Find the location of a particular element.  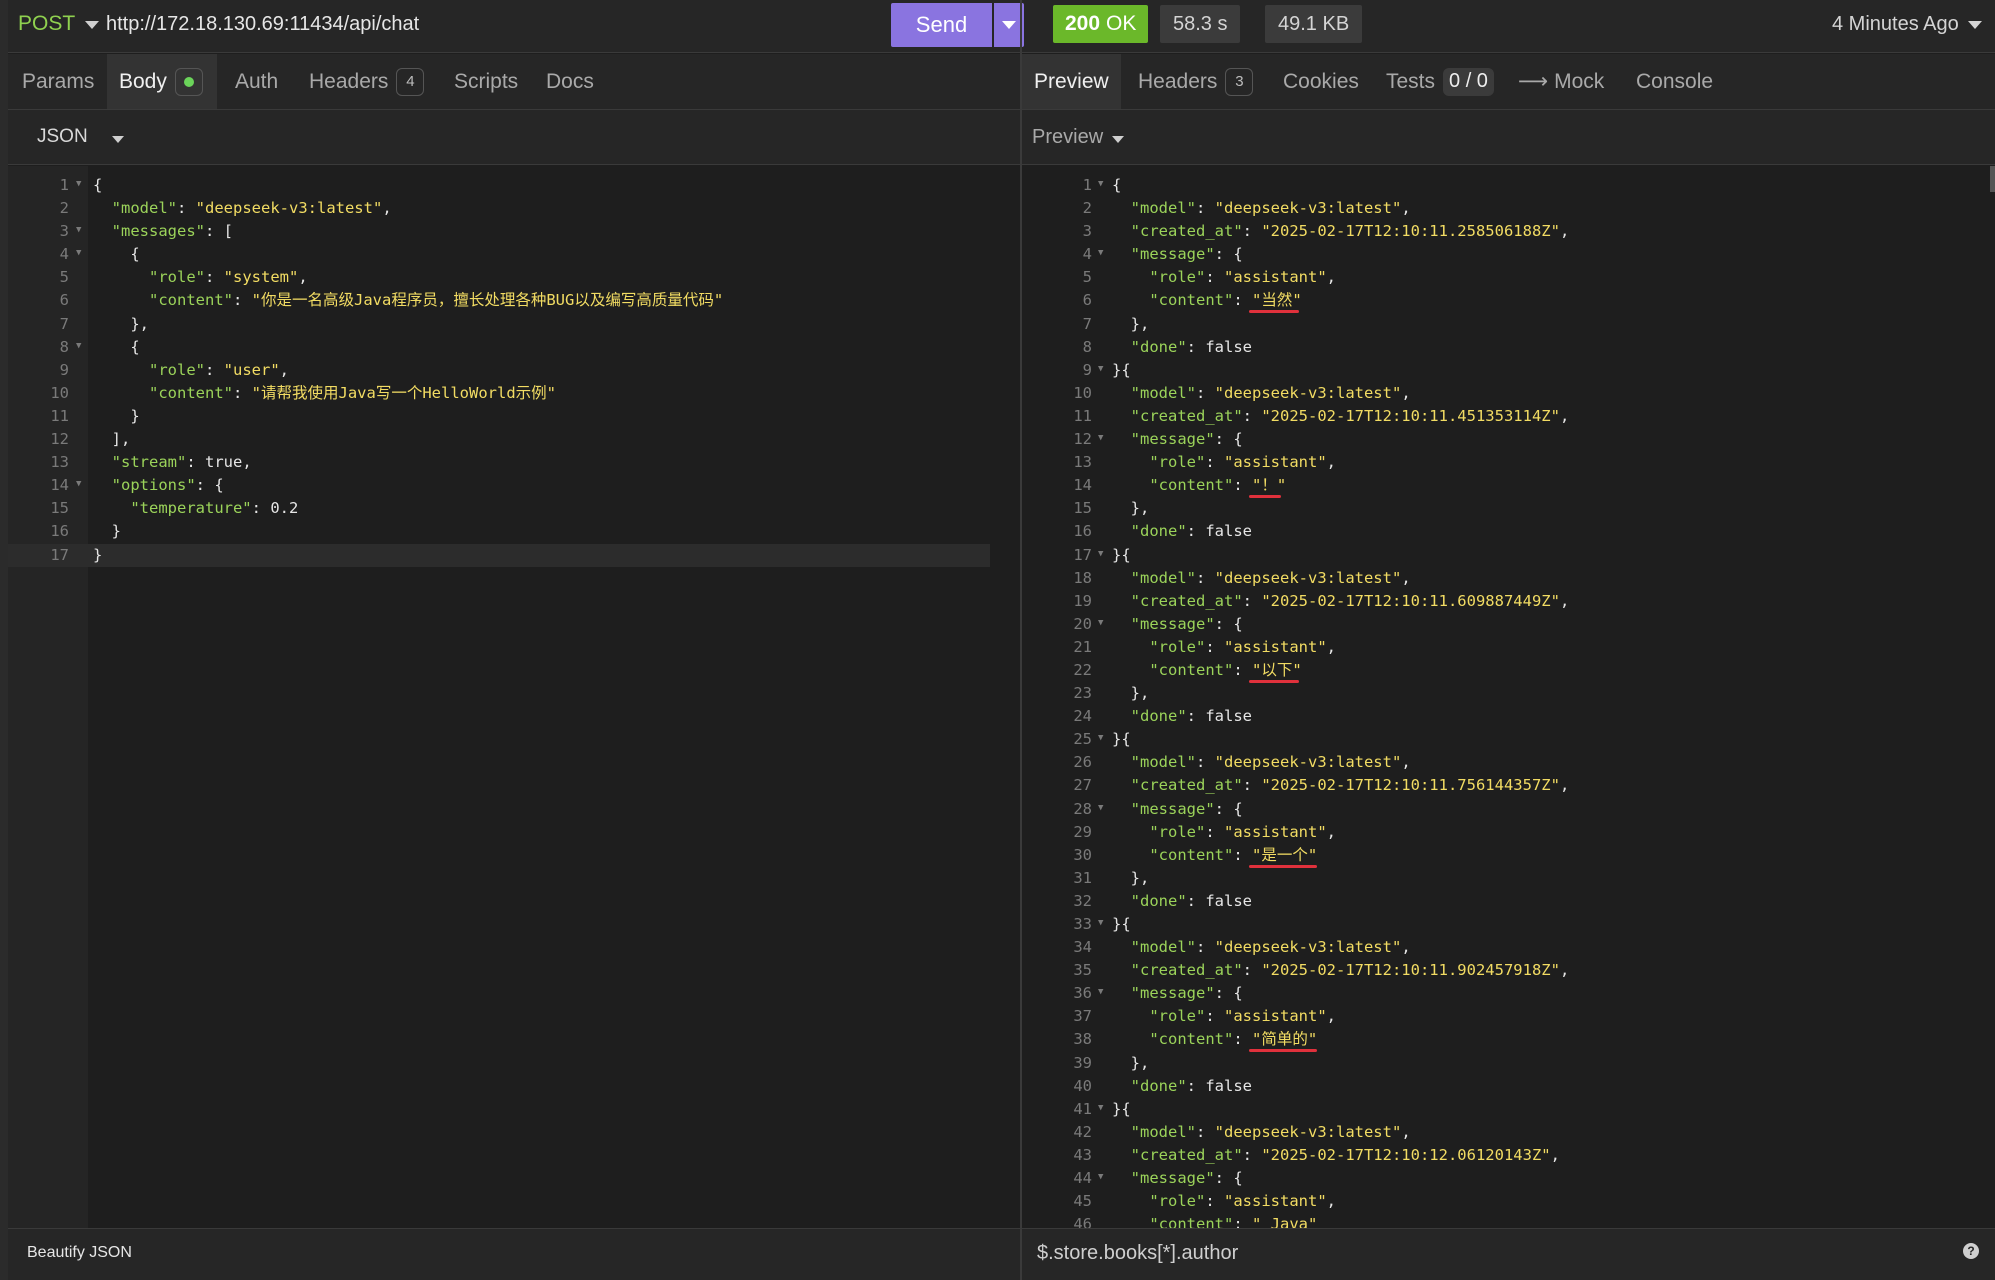

code-line: 44 ▼ "message": { is located at coordinates (1504, 1178).